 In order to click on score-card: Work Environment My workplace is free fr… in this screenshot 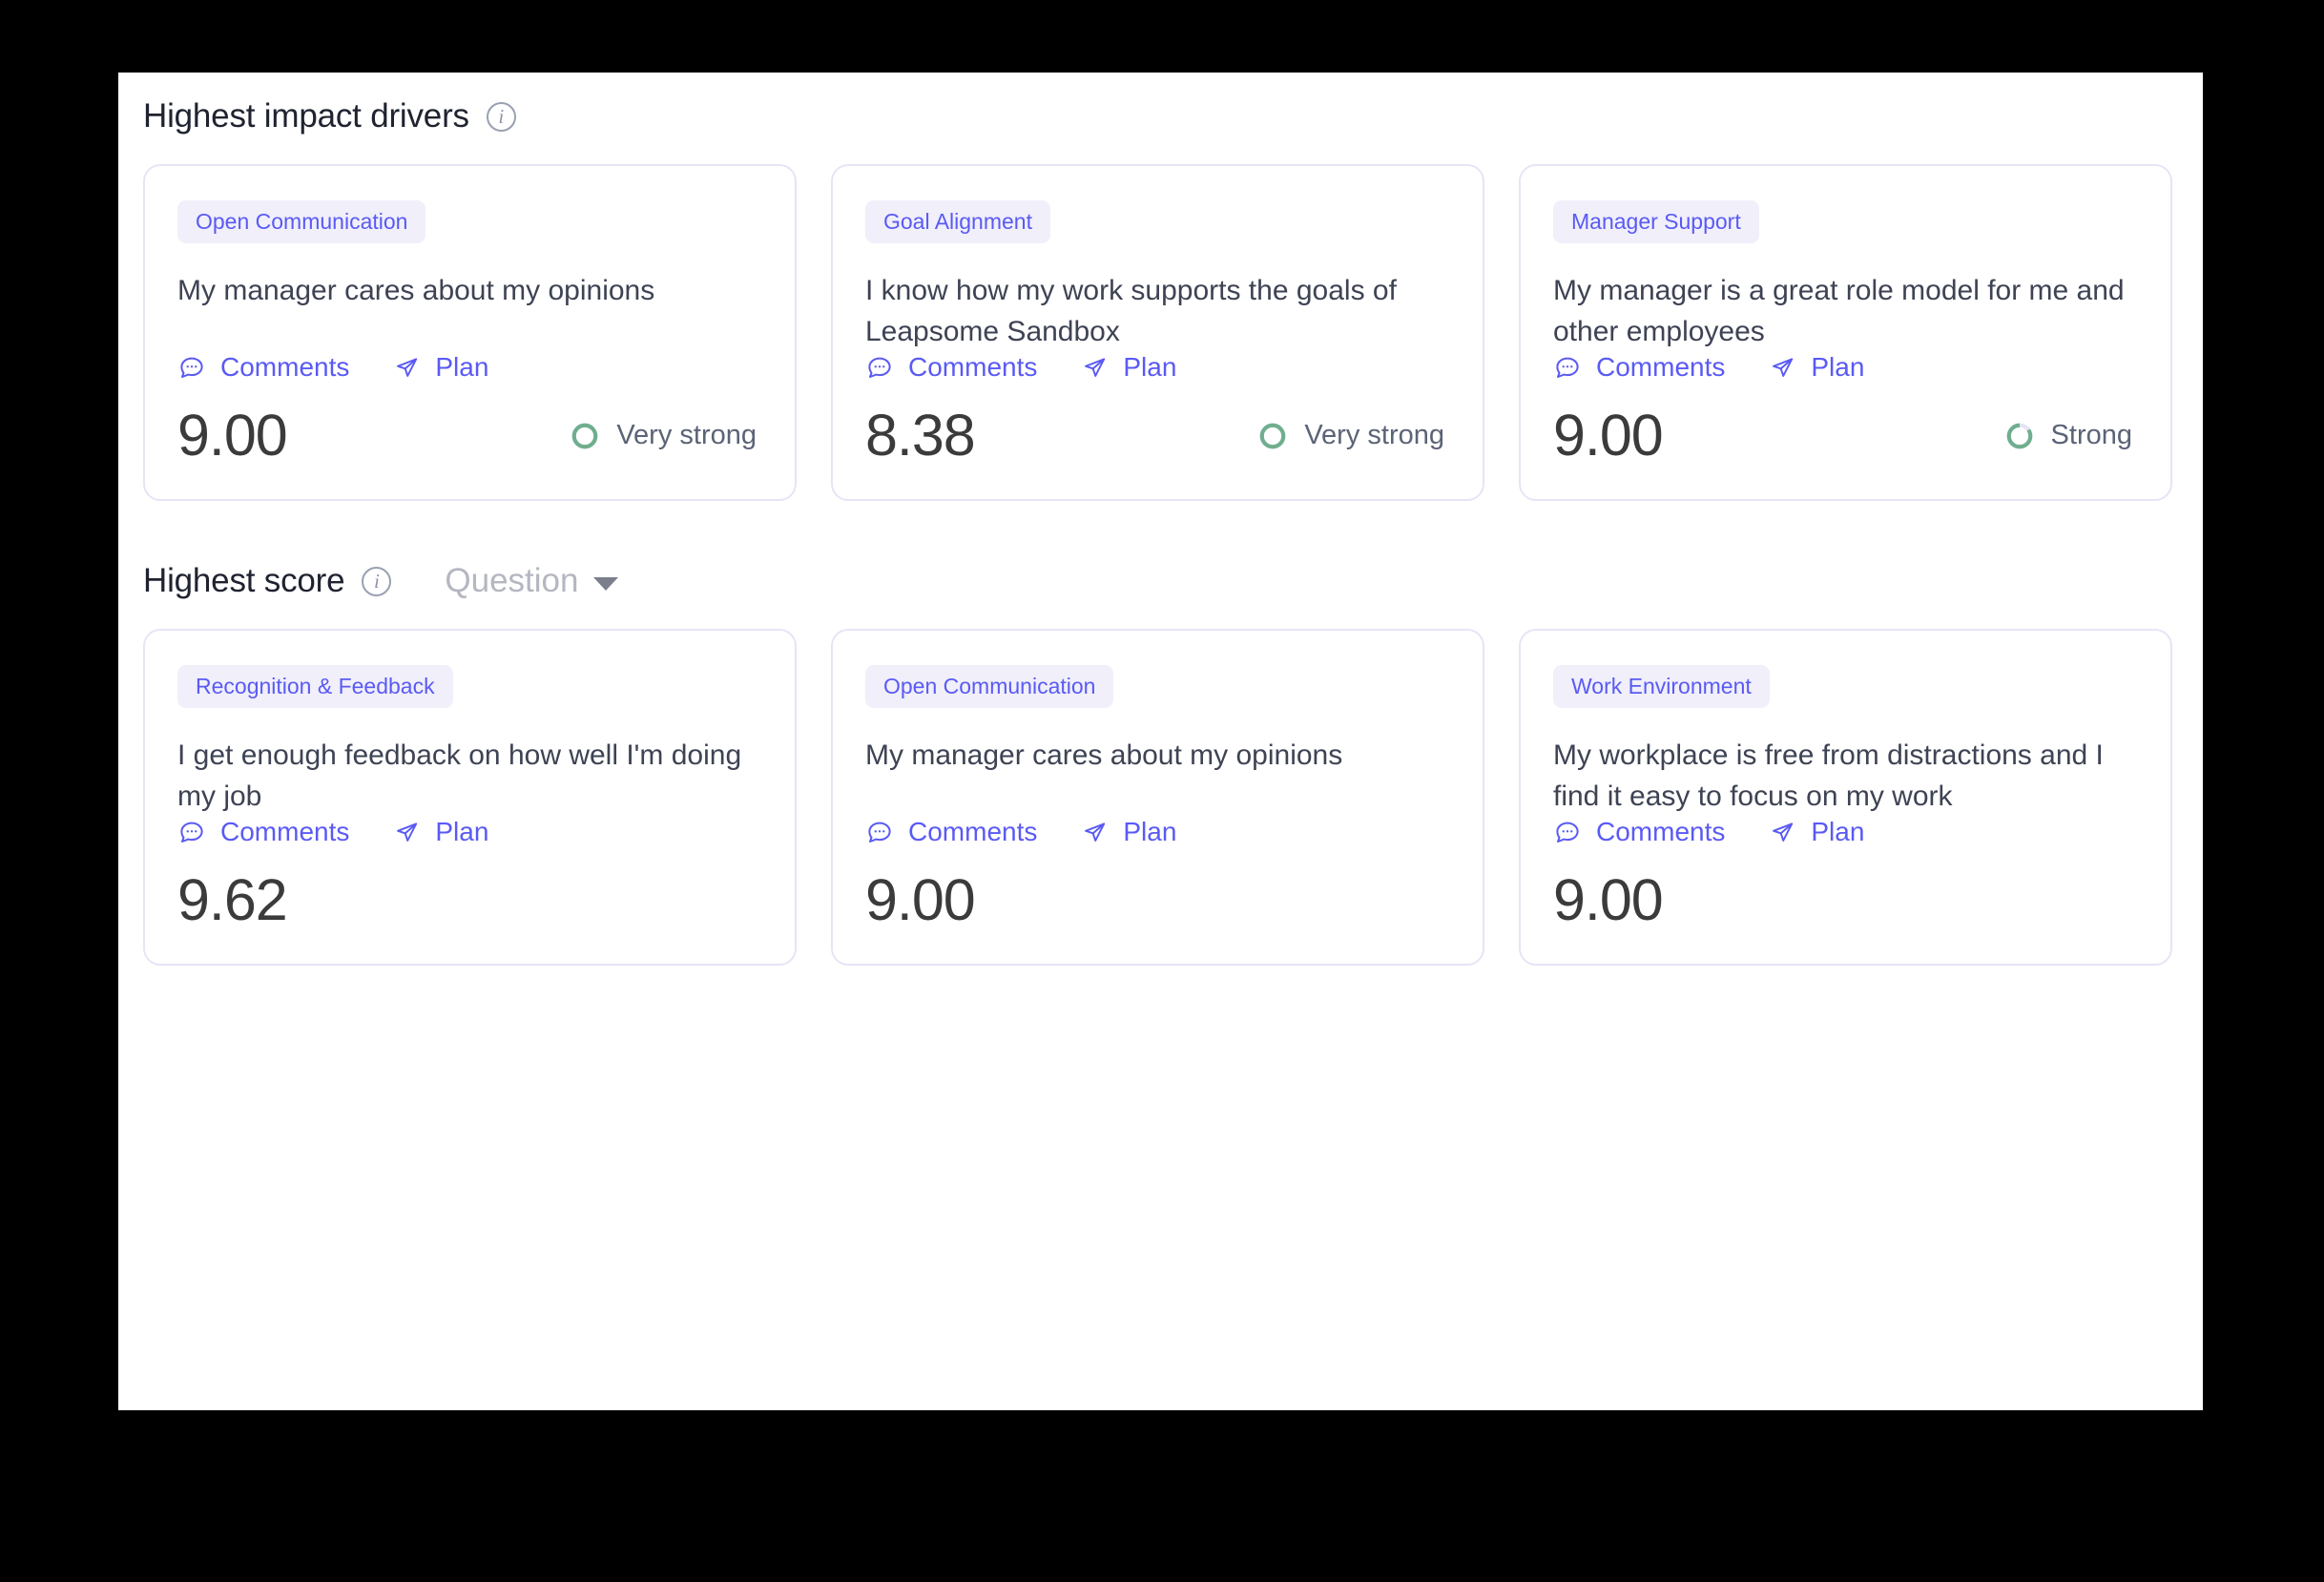, I will do `click(1845, 797)`.